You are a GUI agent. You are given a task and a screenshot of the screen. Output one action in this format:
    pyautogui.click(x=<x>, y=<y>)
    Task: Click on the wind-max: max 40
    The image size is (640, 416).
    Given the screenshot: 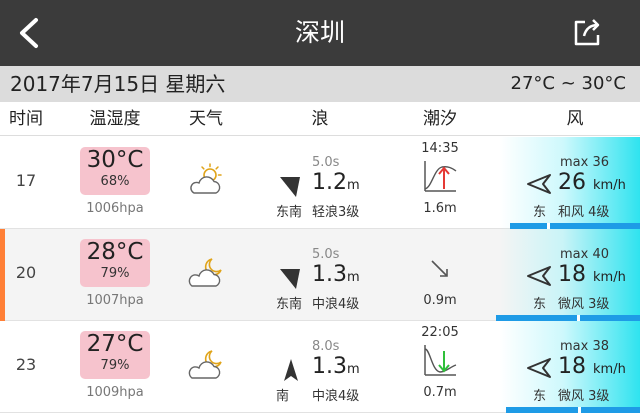 What is the action you would take?
    pyautogui.click(x=584, y=254)
    